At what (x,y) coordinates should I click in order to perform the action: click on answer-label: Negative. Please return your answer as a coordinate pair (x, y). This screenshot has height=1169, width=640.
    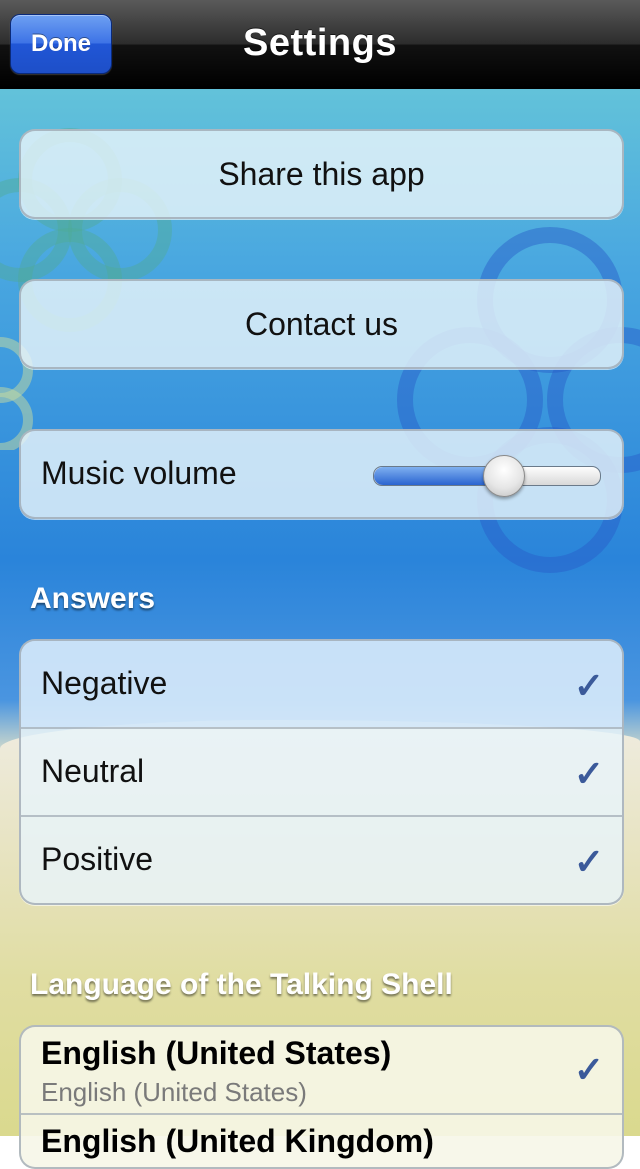
    Looking at the image, I should click on (104, 683).